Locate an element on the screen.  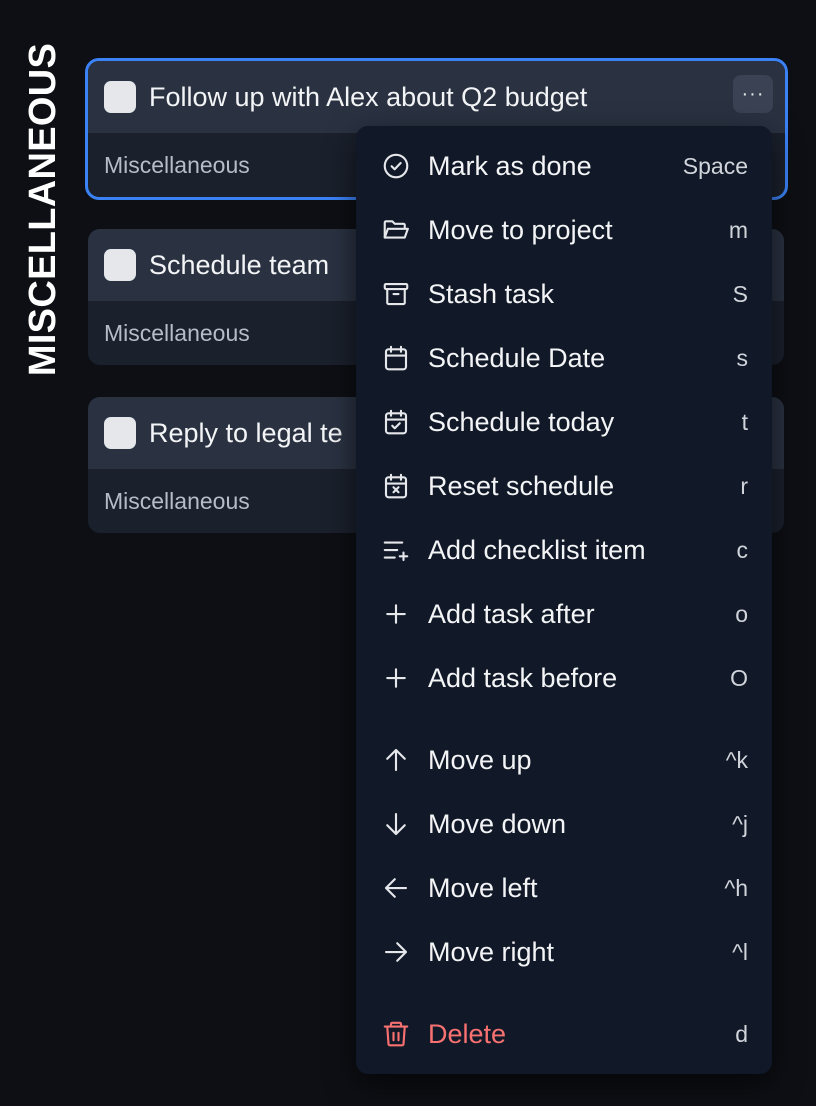
menu-item-move-up: Move up ^k is located at coordinates (564, 760).